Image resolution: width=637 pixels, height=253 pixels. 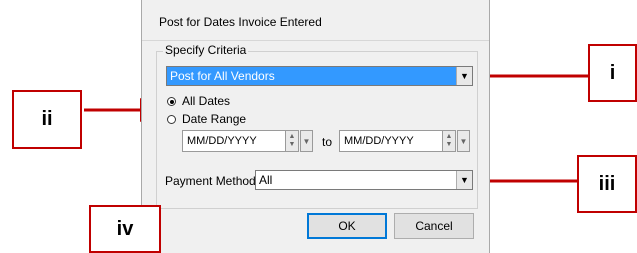 I want to click on radio-date-range, so click(x=171, y=119).